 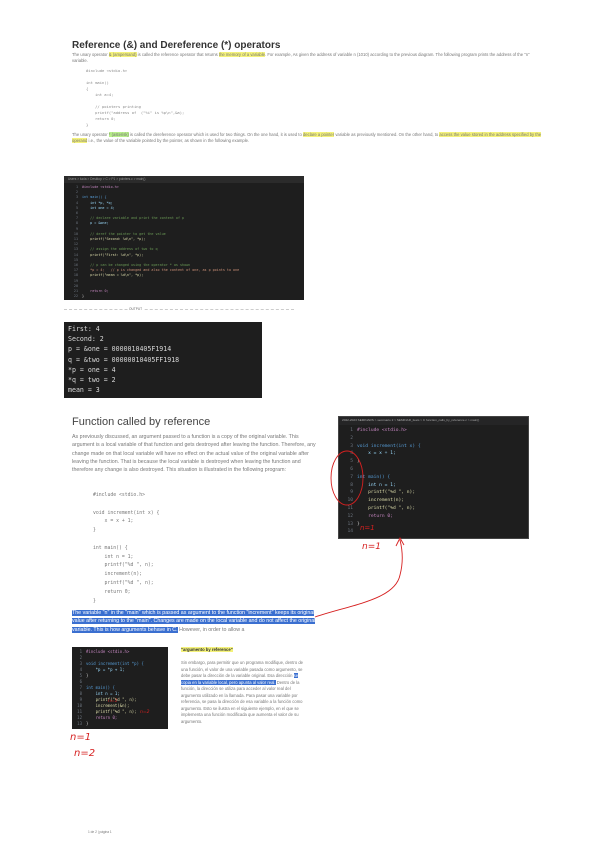 What do you see at coordinates (120, 724) in the screenshot?
I see `editor-line: 13}` at bounding box center [120, 724].